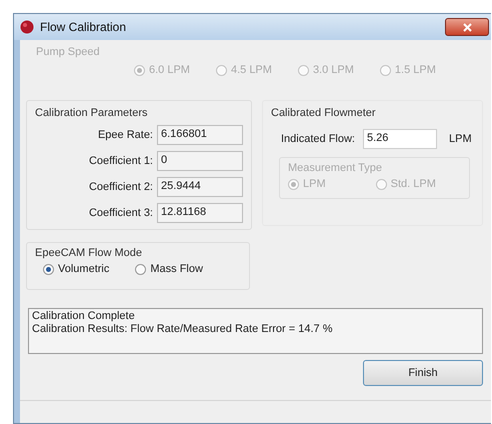 The image size is (492, 424). Describe the element at coordinates (423, 373) in the screenshot. I see `finish-button: Finish` at that location.